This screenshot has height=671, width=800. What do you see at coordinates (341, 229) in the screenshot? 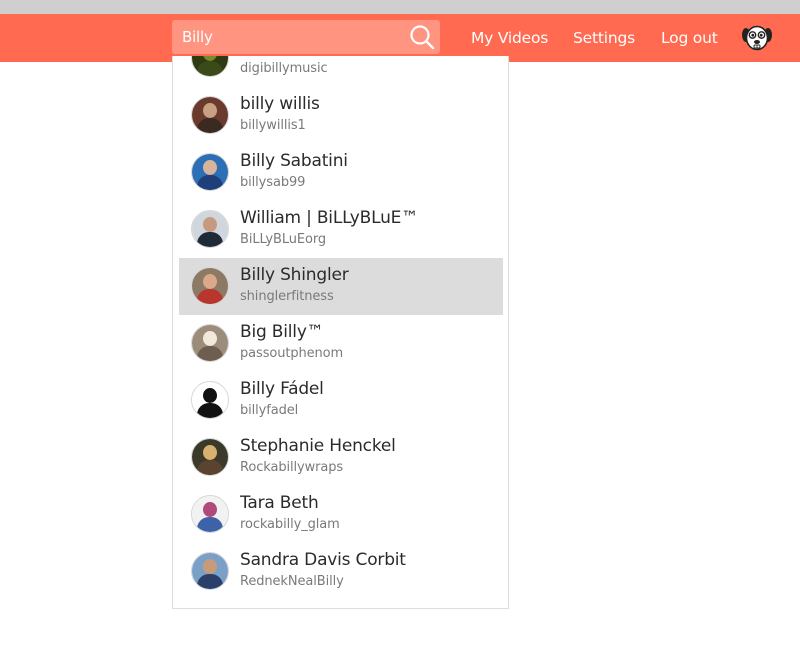
I see `list-item: William | BiLLyBLuE™ BiLLyBLuEorg` at bounding box center [341, 229].